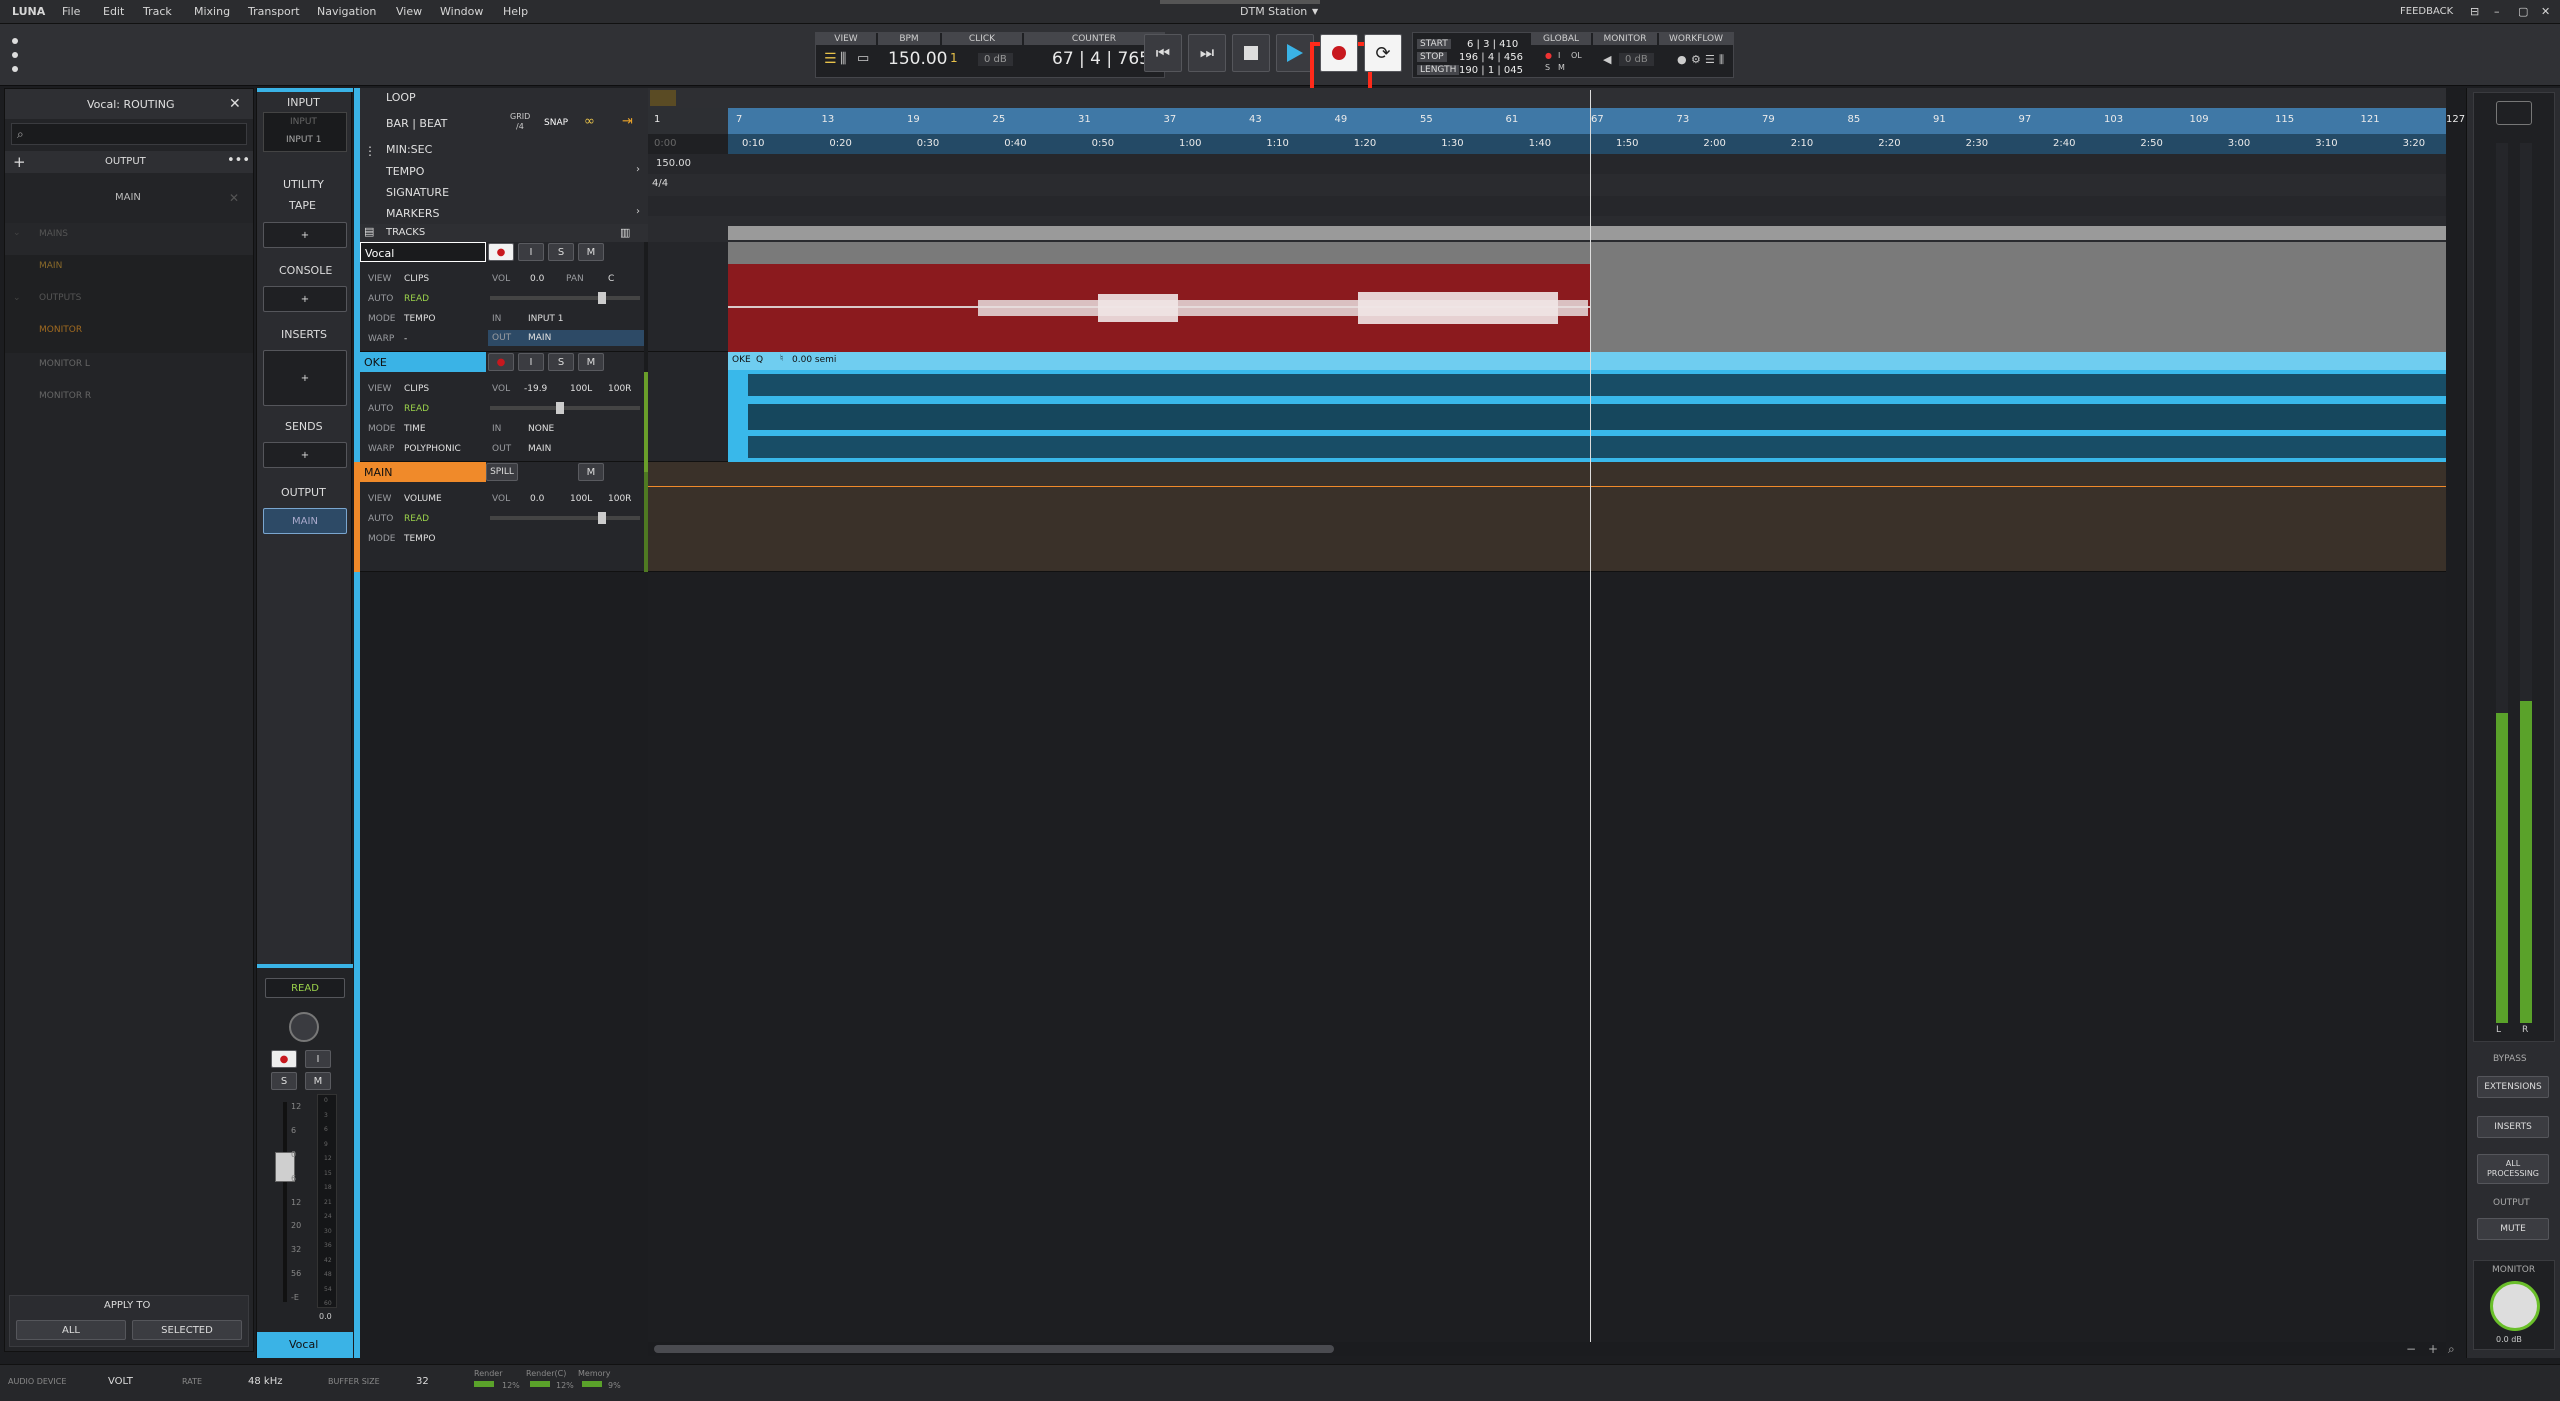 The width and height of the screenshot is (2560, 1401). Describe the element at coordinates (1251, 53) in the screenshot. I see `stop-button` at that location.